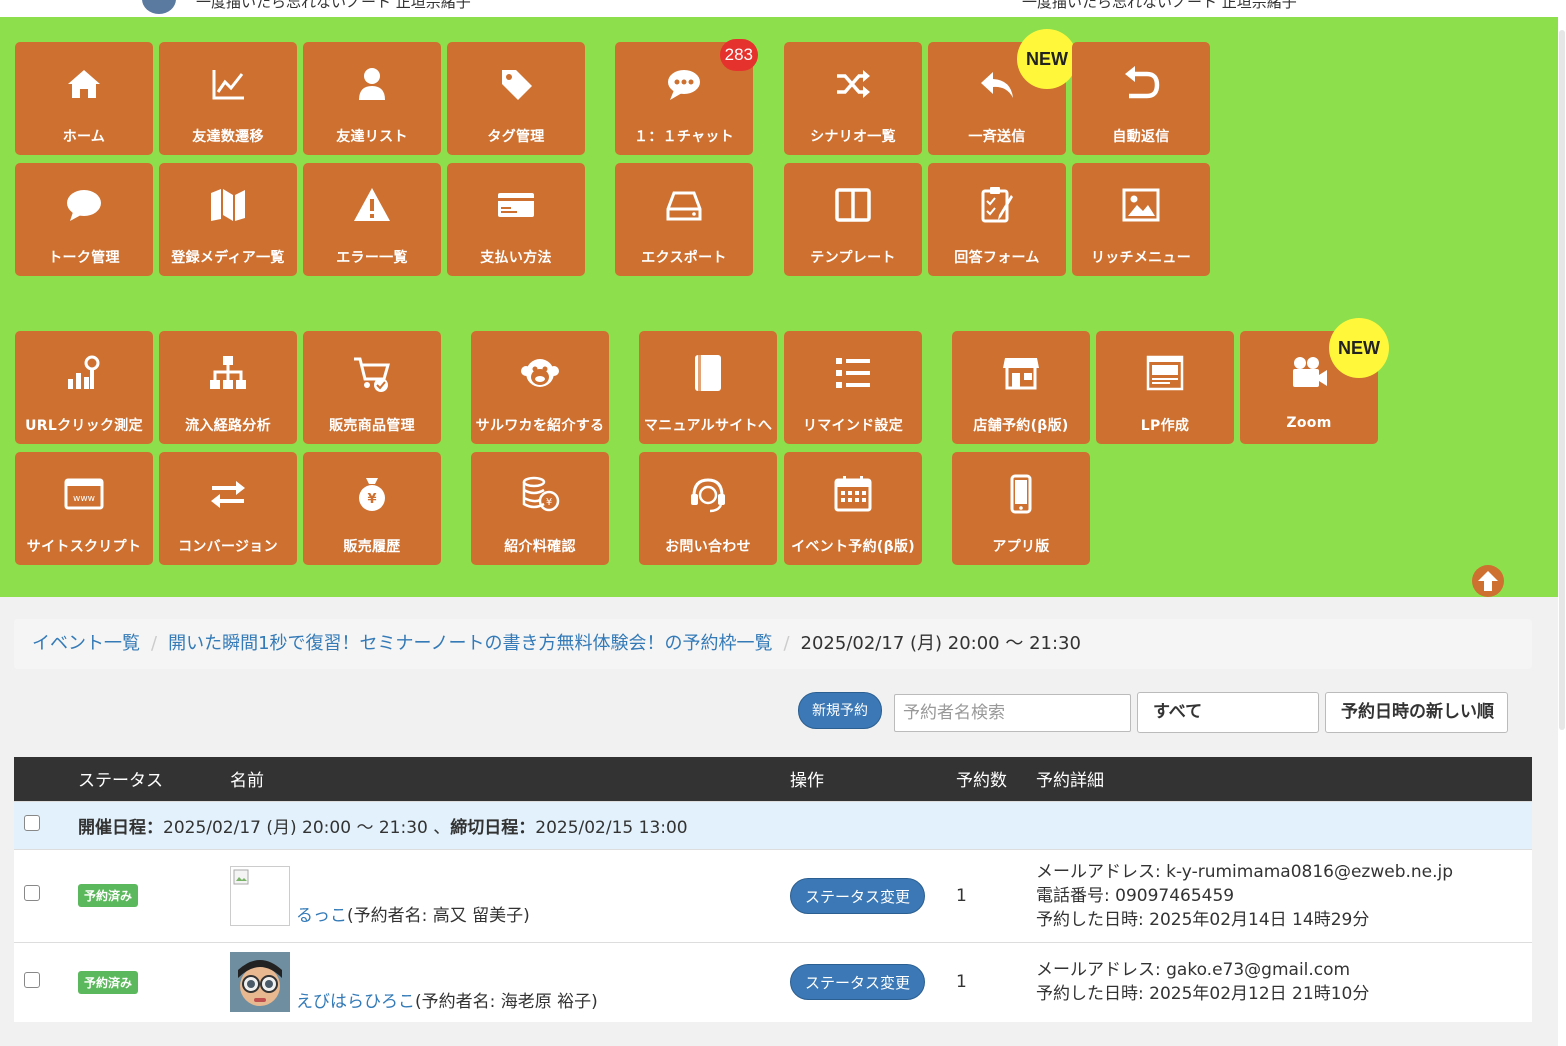 This screenshot has height=1046, width=1566. Describe the element at coordinates (84, 508) in the screenshot. I see `menu-tile-26: www サイトスクリプト` at that location.